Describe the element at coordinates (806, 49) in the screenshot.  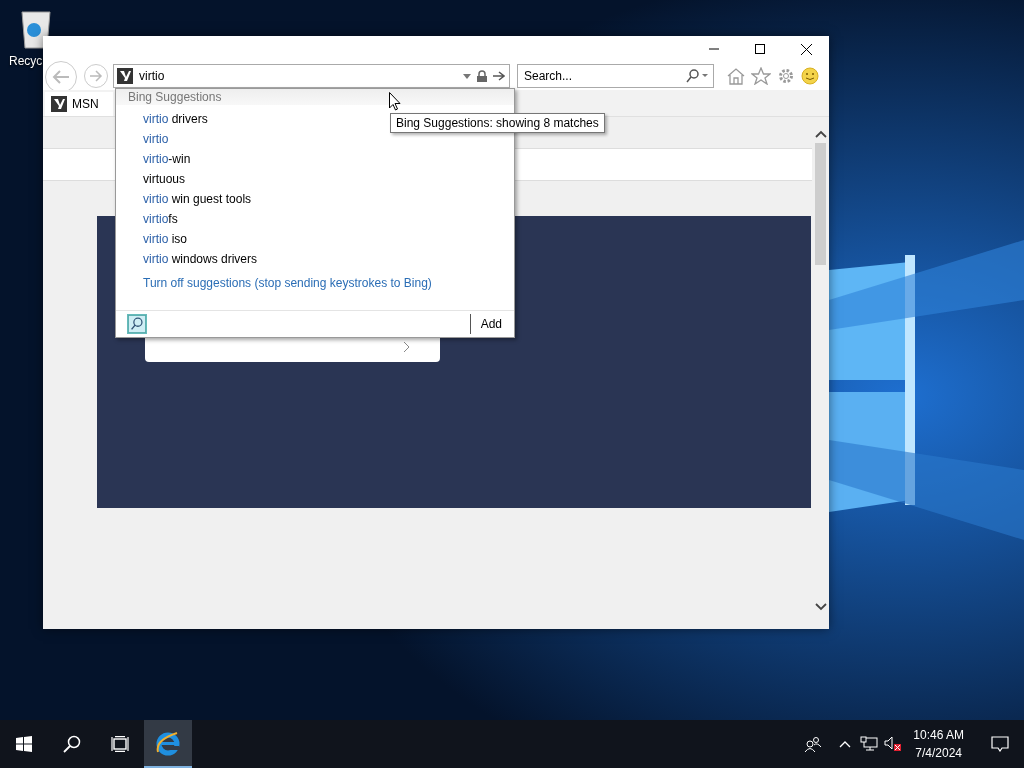
I see `close-icon` at that location.